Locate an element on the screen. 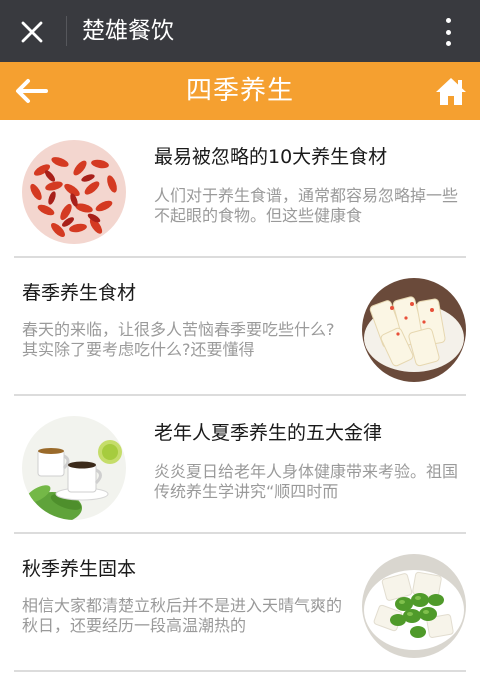 The height and width of the screenshot is (680, 480). yam-slices-image is located at coordinates (414, 330).